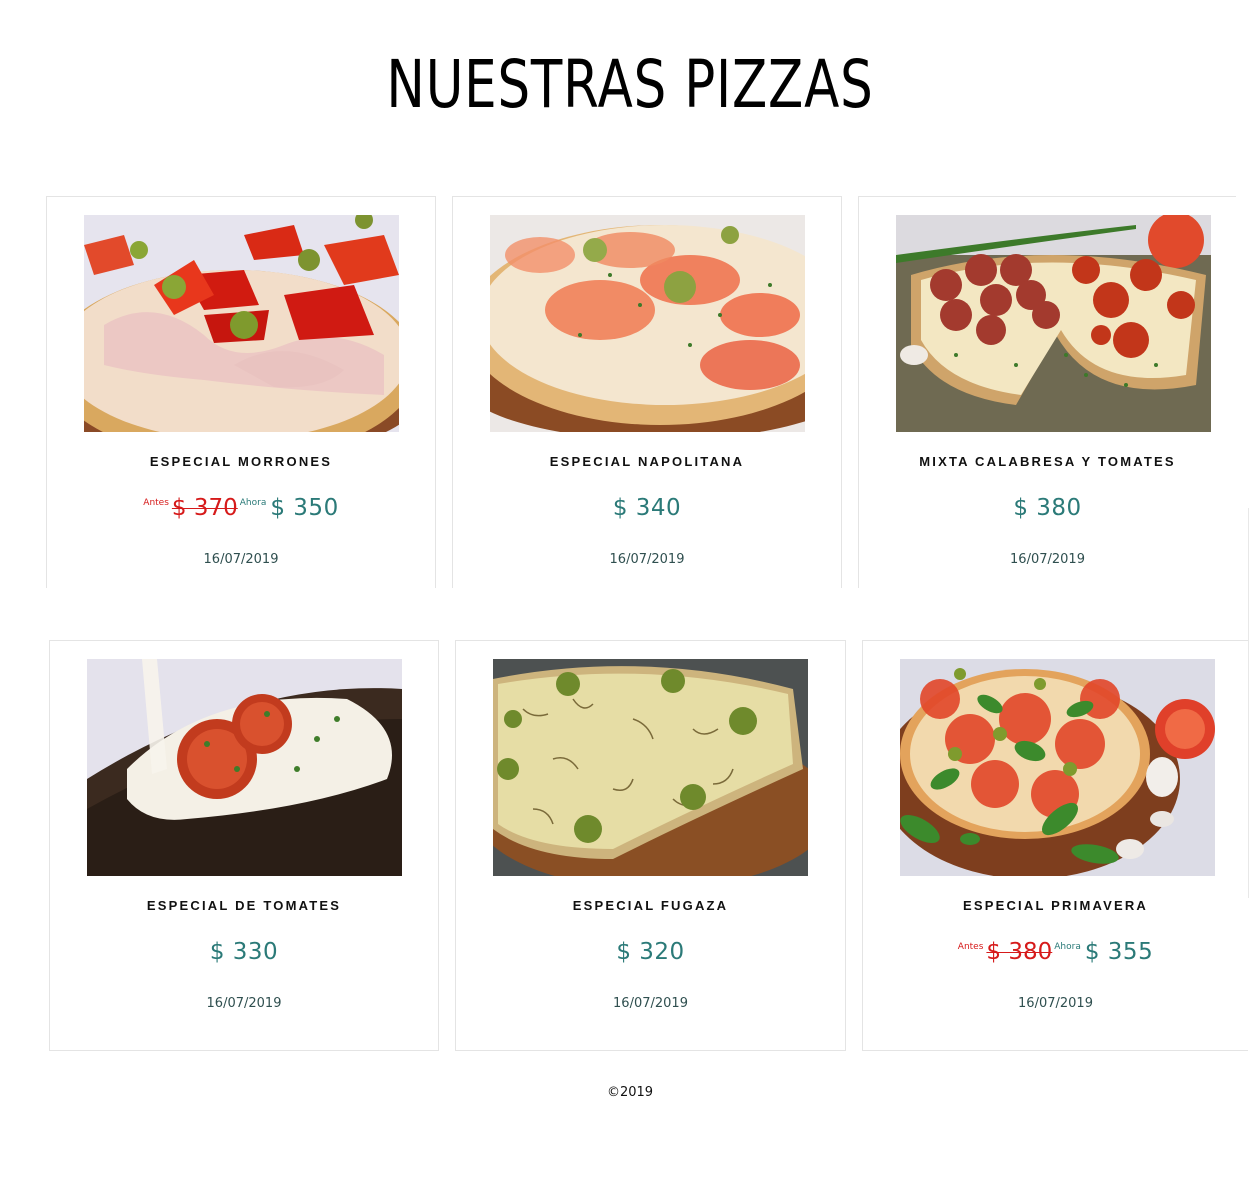 The height and width of the screenshot is (1200, 1260). I want to click on old-price: $ 370, so click(204, 508).